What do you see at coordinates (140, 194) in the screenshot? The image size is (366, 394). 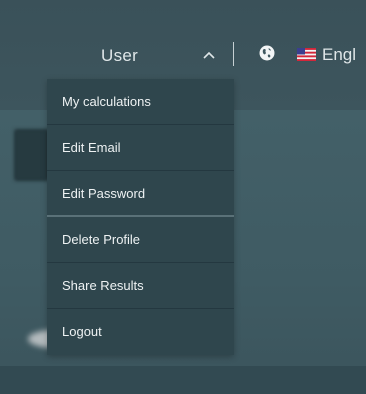 I see `menu-item-edit-password: Edit Password` at bounding box center [140, 194].